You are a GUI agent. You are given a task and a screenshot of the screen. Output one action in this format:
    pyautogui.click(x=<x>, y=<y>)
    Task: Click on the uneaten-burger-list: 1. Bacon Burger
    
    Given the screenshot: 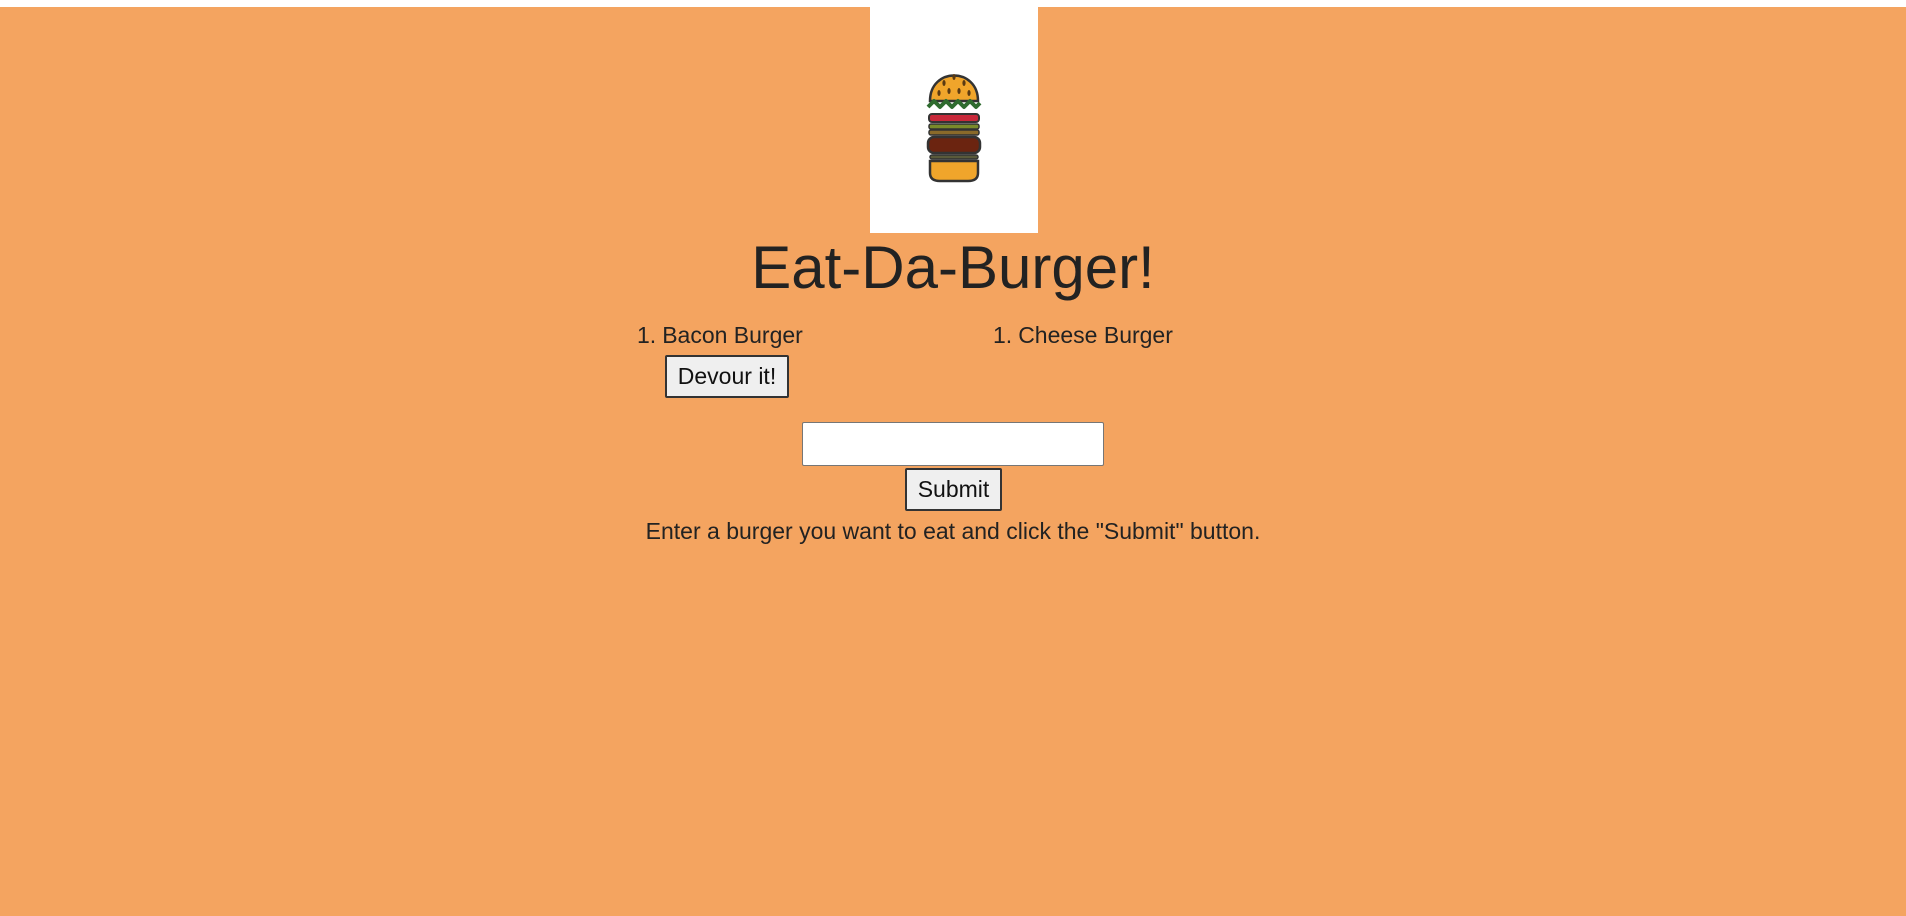 What is the action you would take?
    pyautogui.click(x=720, y=335)
    